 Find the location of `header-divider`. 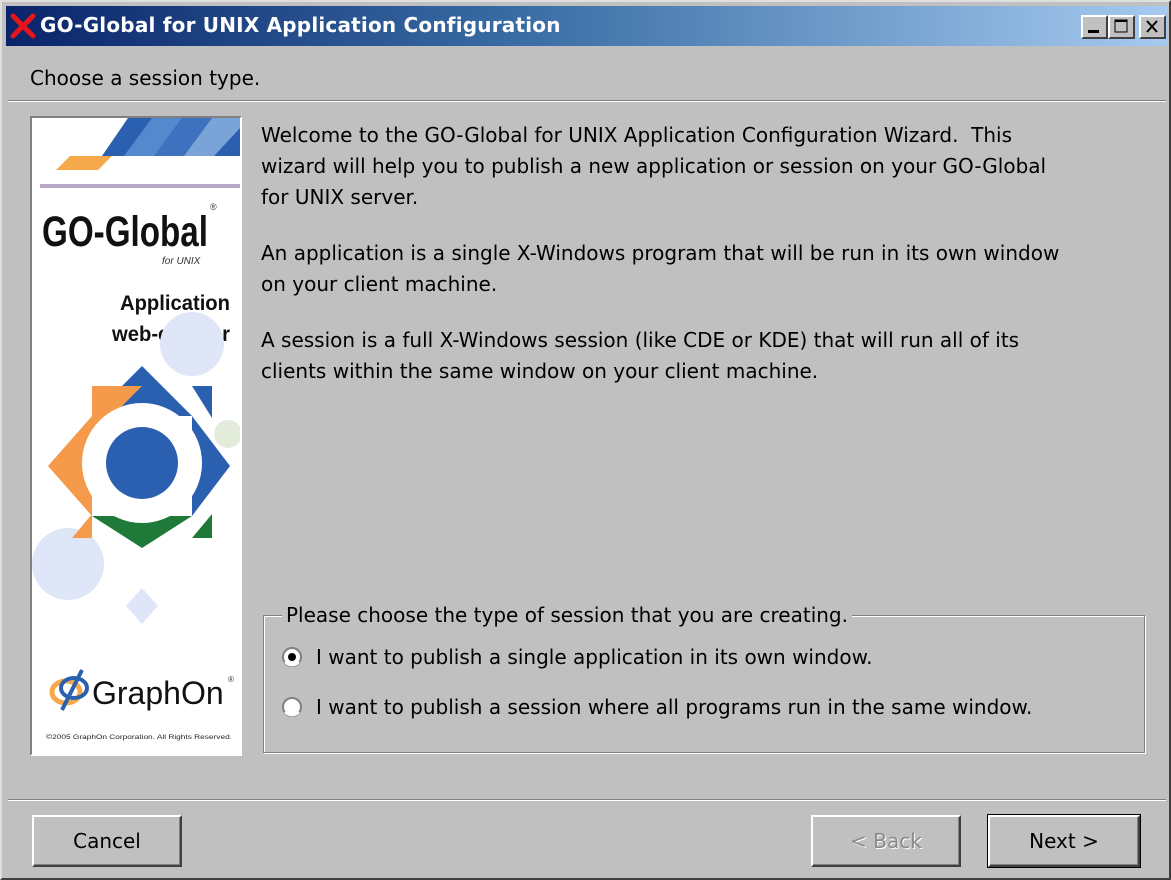

header-divider is located at coordinates (587, 101).